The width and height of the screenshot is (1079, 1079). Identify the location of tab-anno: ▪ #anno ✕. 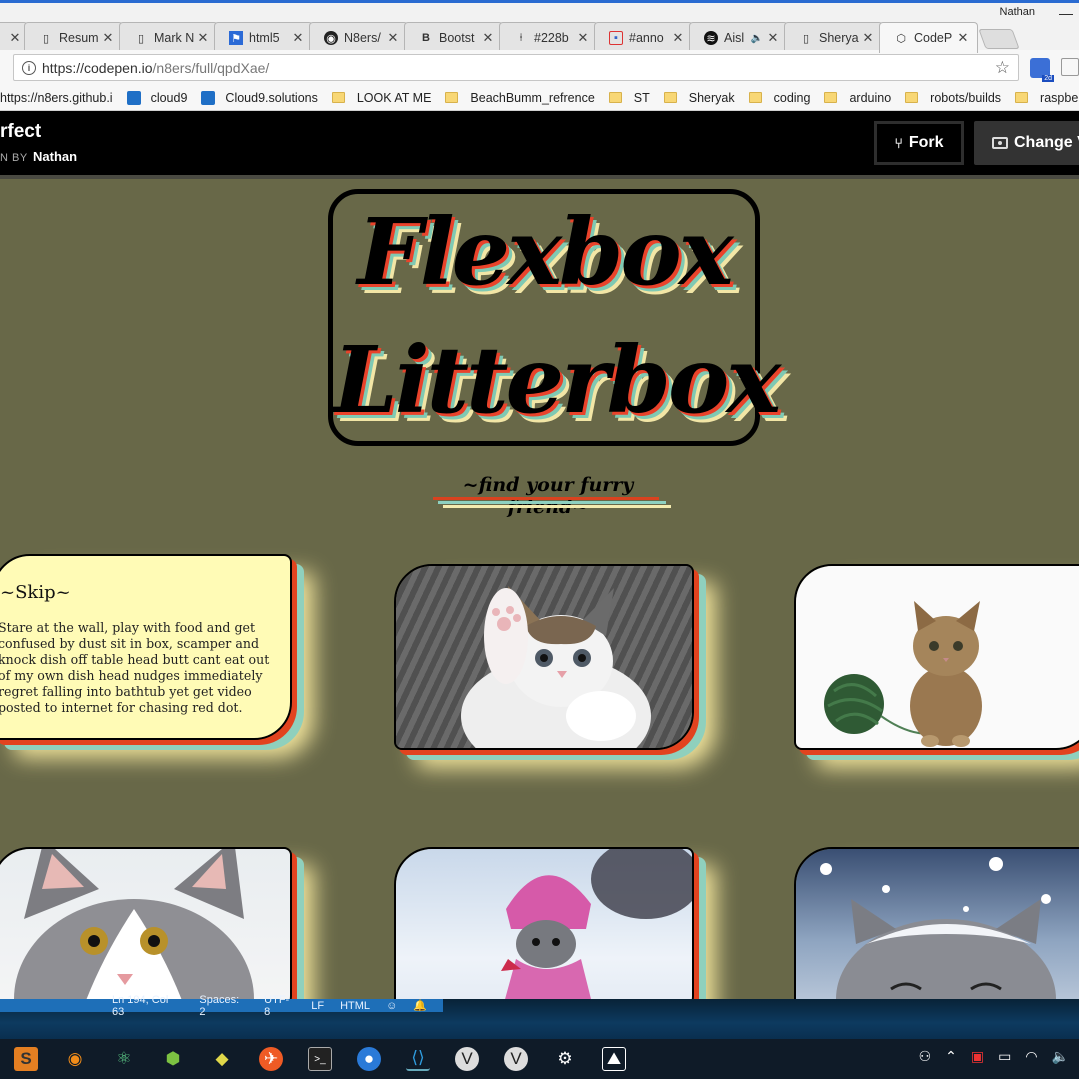
(643, 37).